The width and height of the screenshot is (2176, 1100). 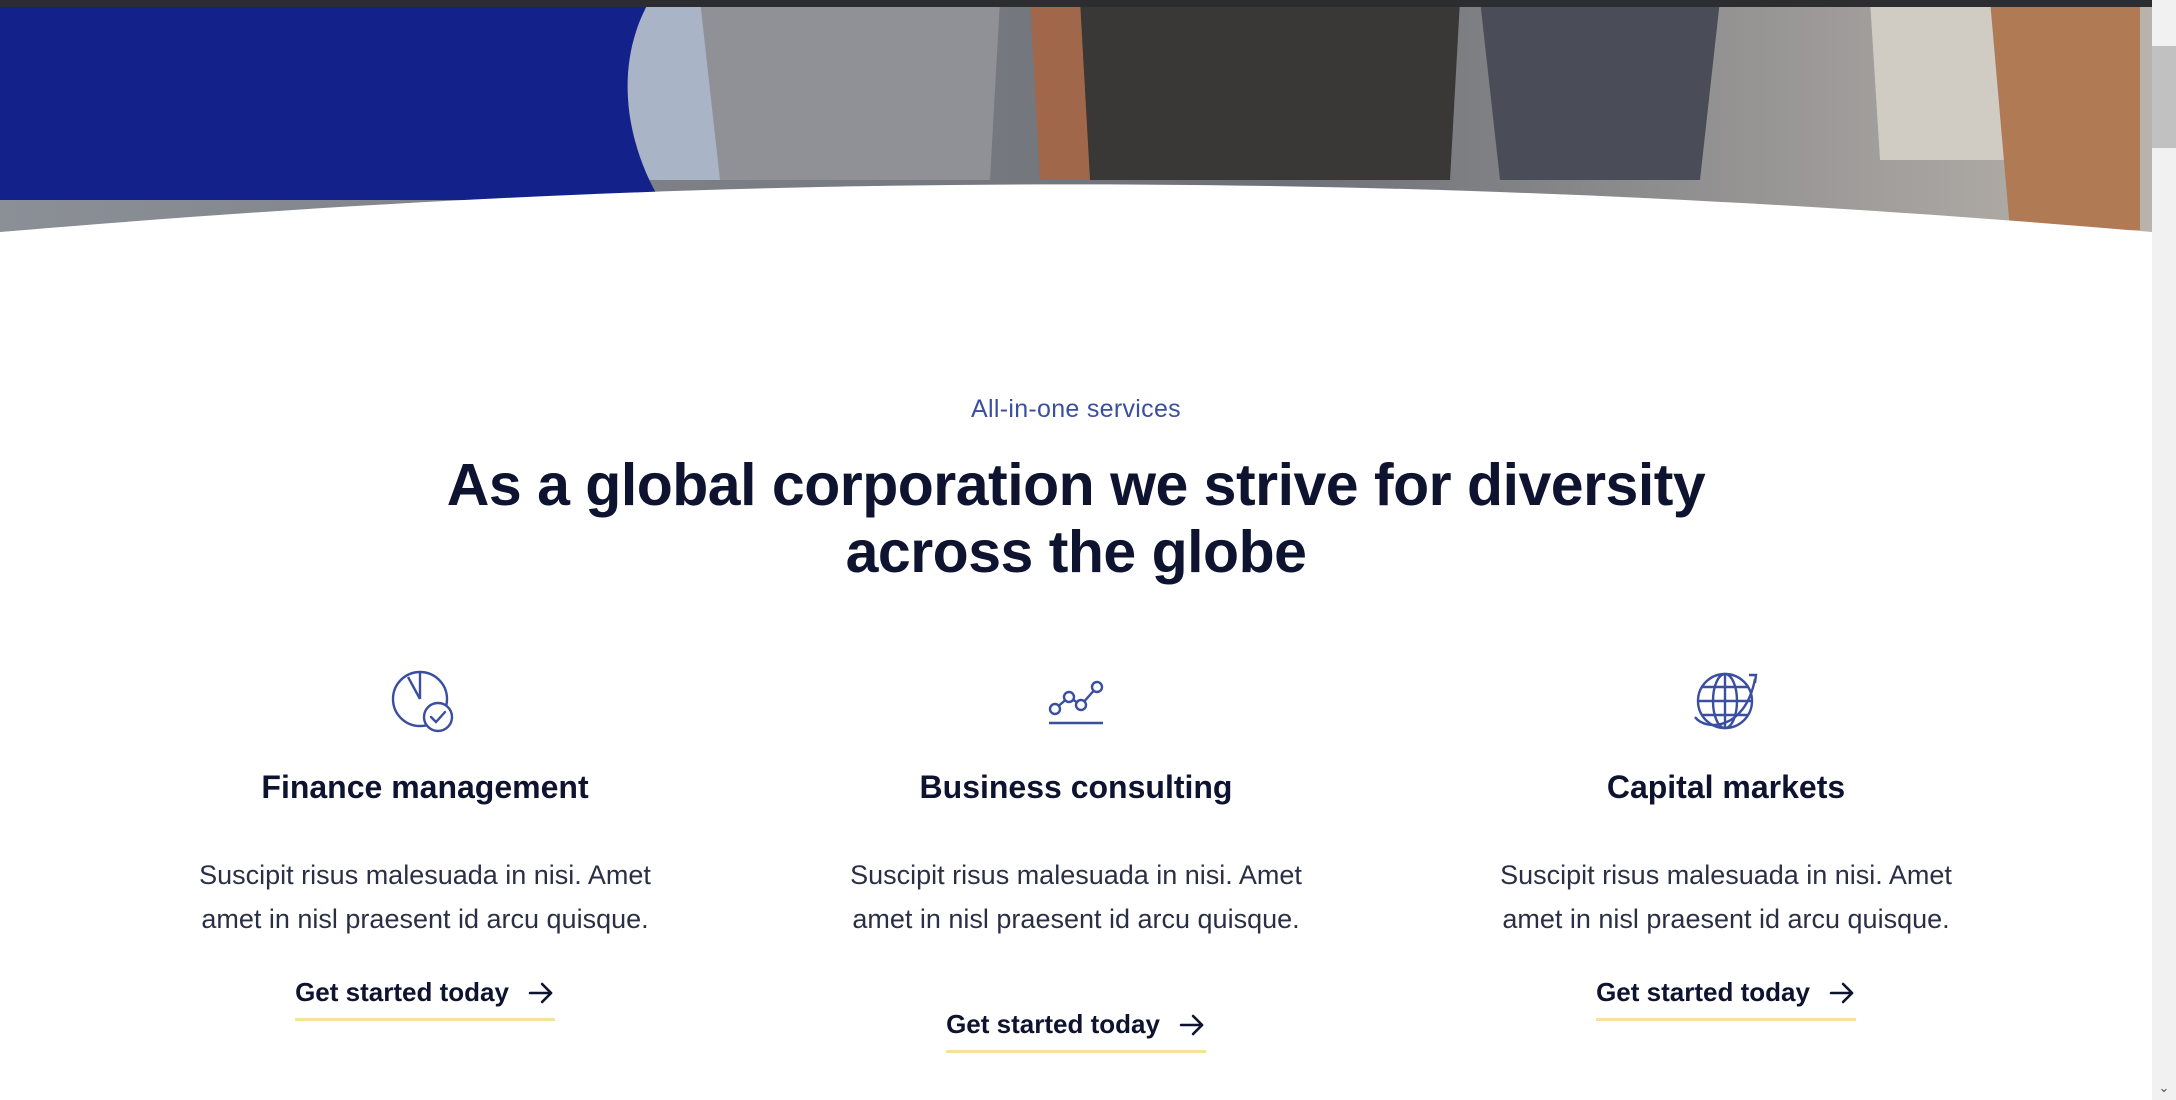 I want to click on browser-top-edge, so click(x=1076, y=3).